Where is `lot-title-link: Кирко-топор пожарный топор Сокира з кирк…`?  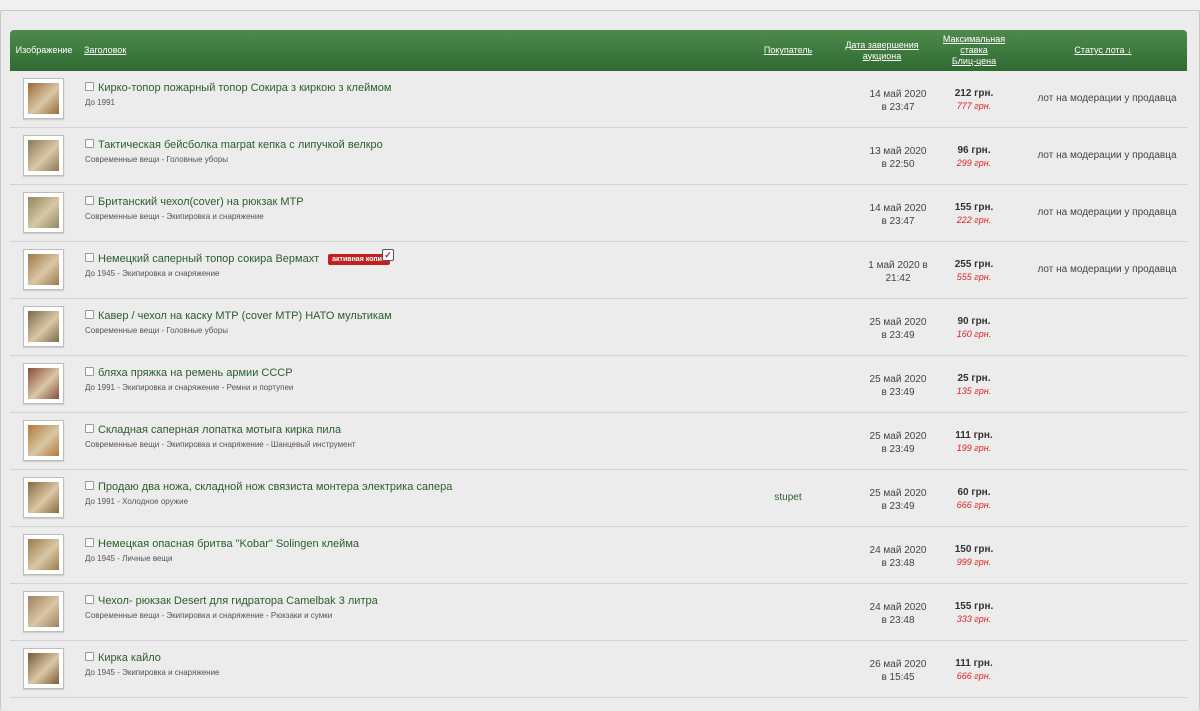 lot-title-link: Кирко-топор пожарный топор Сокира з кирк… is located at coordinates (244, 88).